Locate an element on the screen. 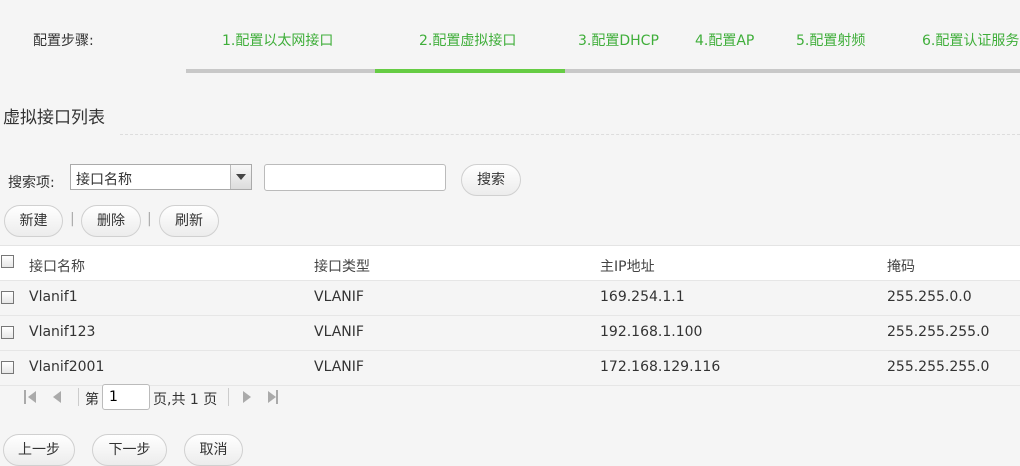  step-configure-dhcp: 3.配置DHCP is located at coordinates (618, 40).